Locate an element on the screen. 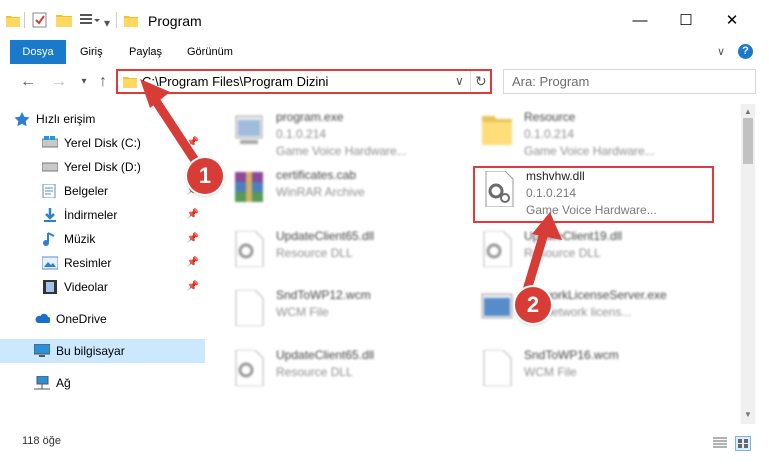 The image size is (769, 469). arrow-1-head is located at coordinates (155, 93).